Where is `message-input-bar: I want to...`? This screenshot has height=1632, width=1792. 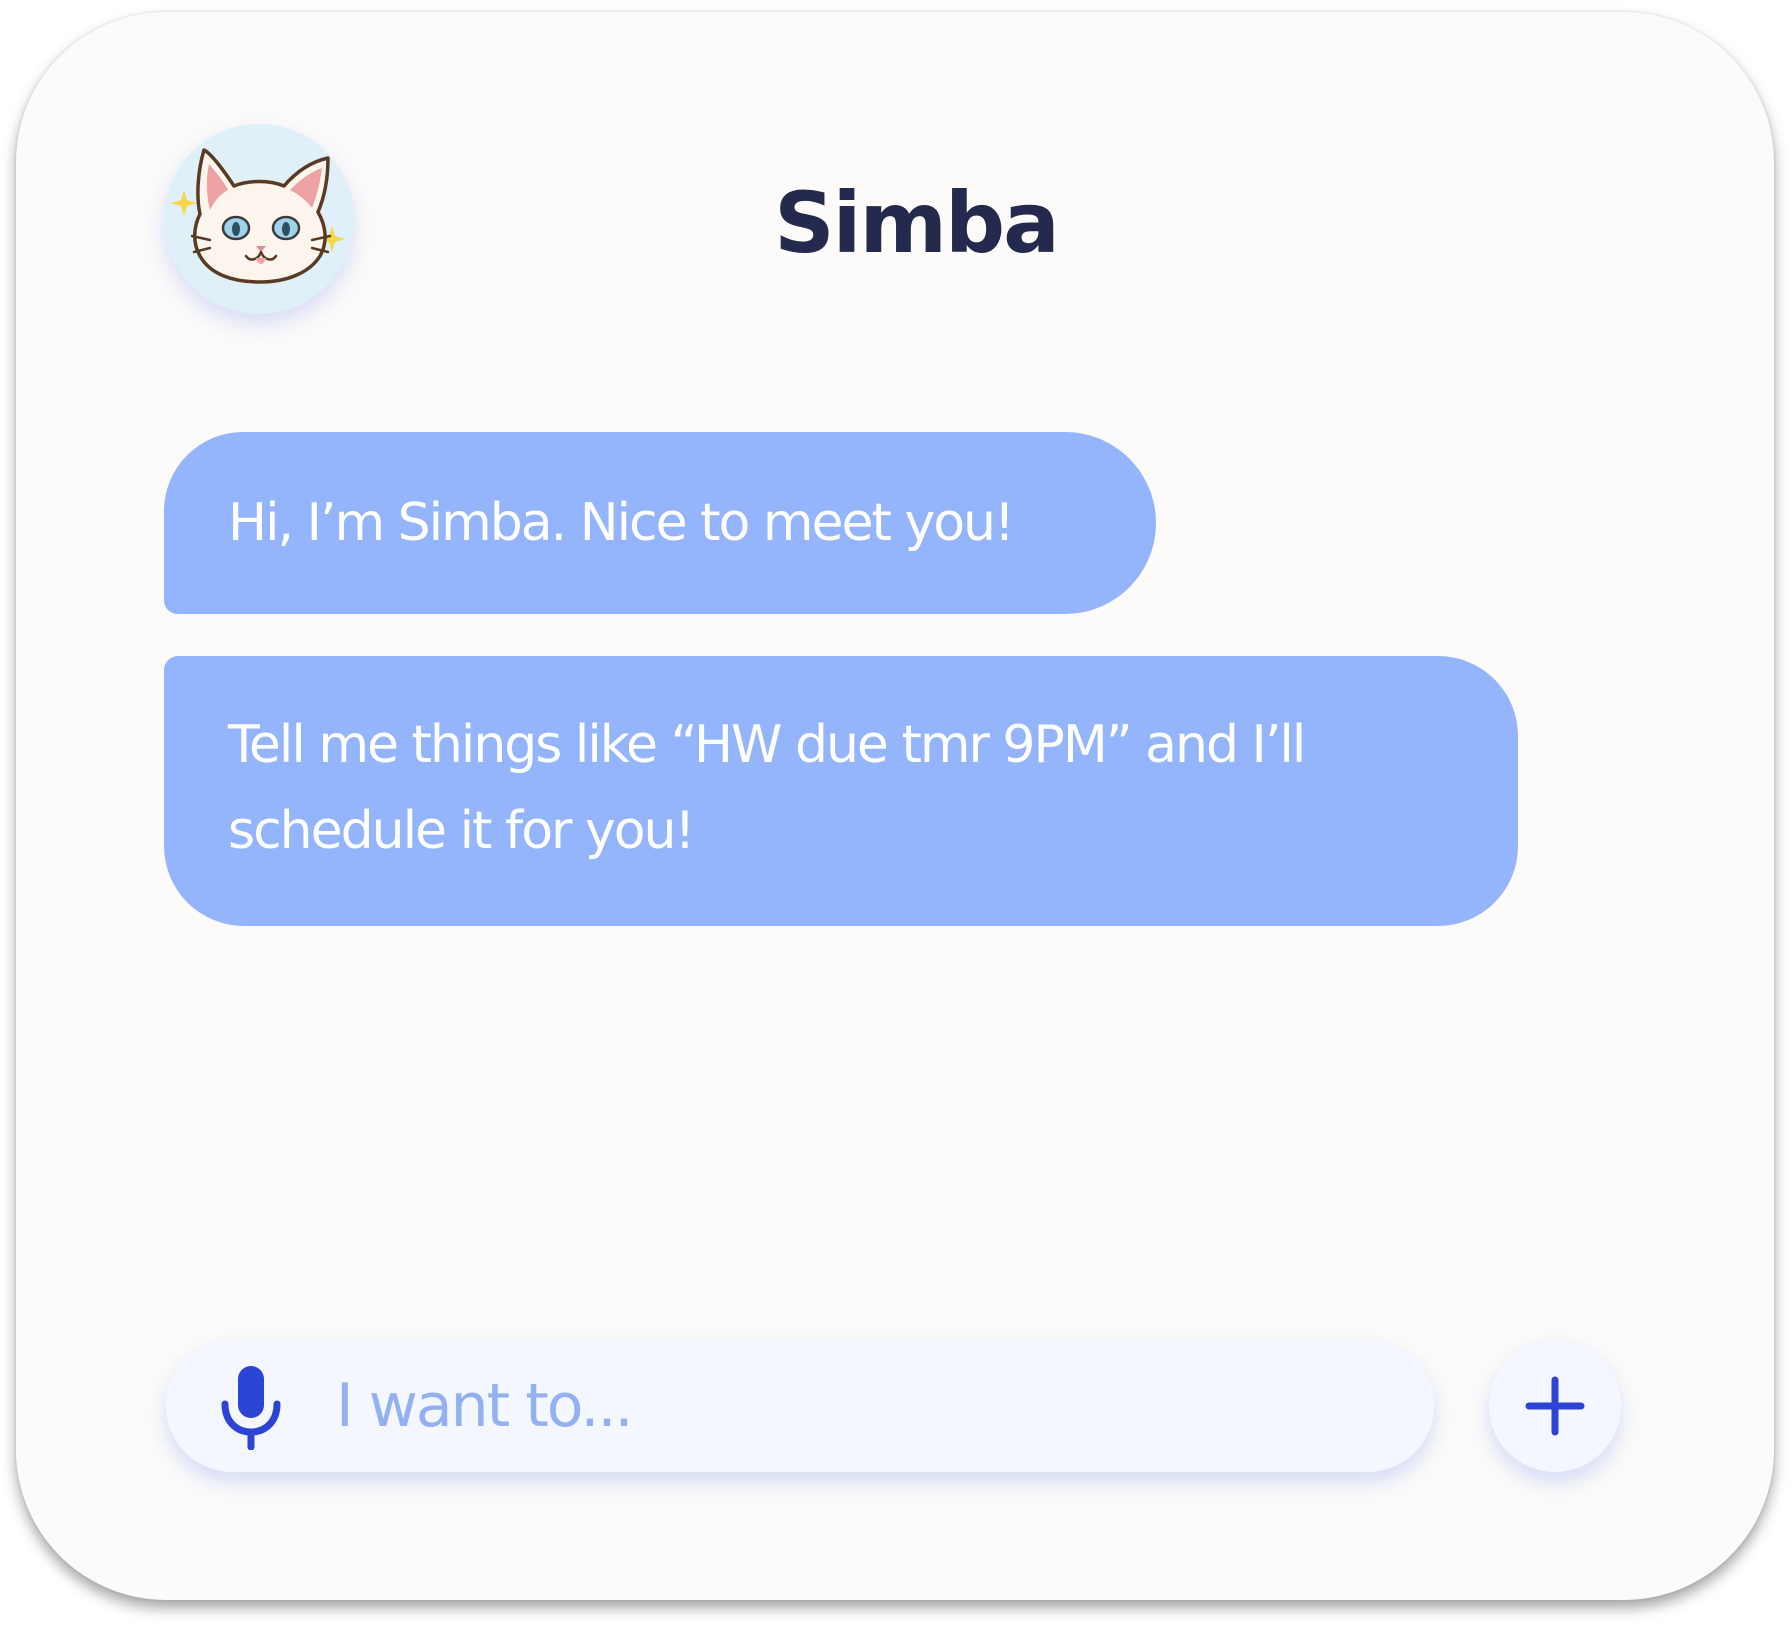 message-input-bar: I want to... is located at coordinates (800, 1406).